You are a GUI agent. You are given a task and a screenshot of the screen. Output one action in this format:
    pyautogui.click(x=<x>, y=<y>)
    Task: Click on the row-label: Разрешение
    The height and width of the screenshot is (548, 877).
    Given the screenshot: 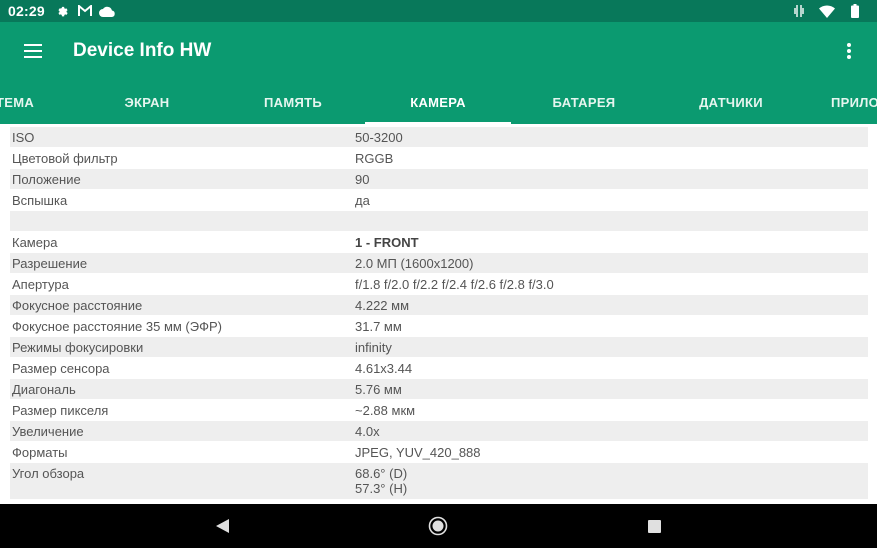 What is the action you would take?
    pyautogui.click(x=50, y=263)
    